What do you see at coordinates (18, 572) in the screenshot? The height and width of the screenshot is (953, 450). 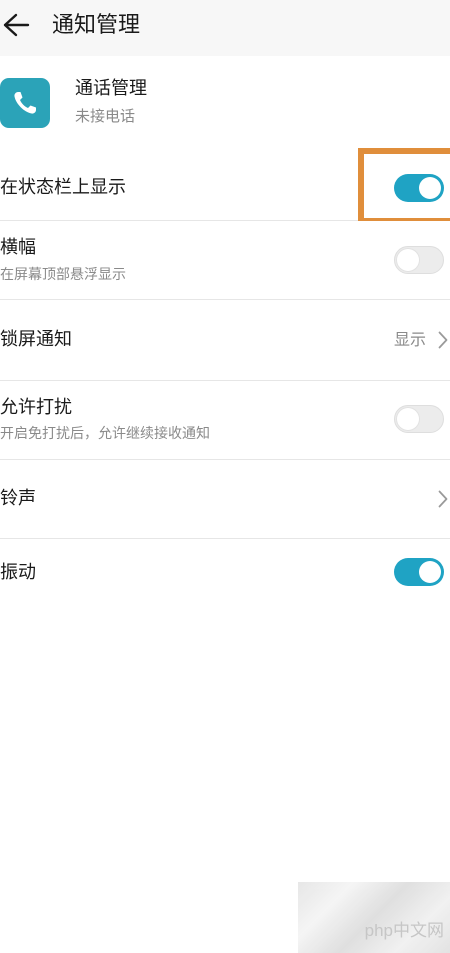 I see `setting-vibrate-label: 振动` at bounding box center [18, 572].